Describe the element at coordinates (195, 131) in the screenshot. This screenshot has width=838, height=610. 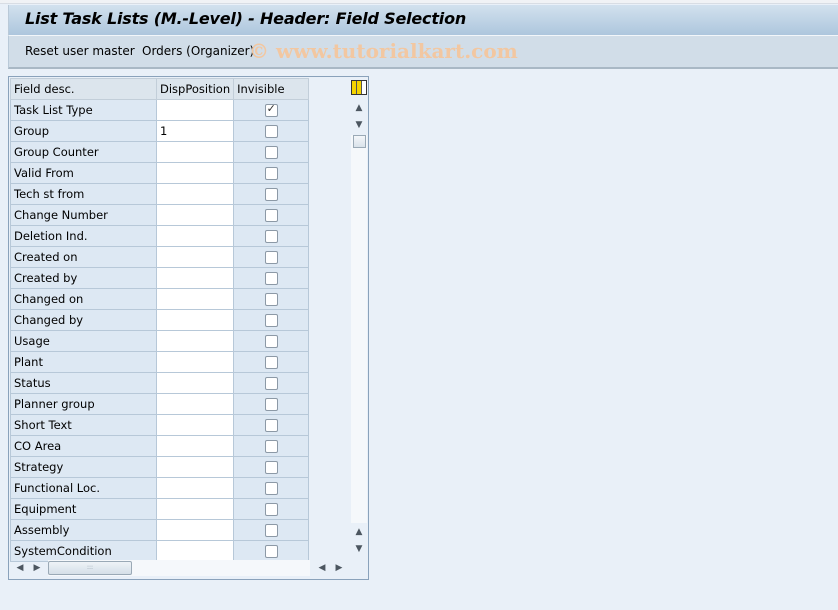
I see `disp-position-input: 1` at that location.